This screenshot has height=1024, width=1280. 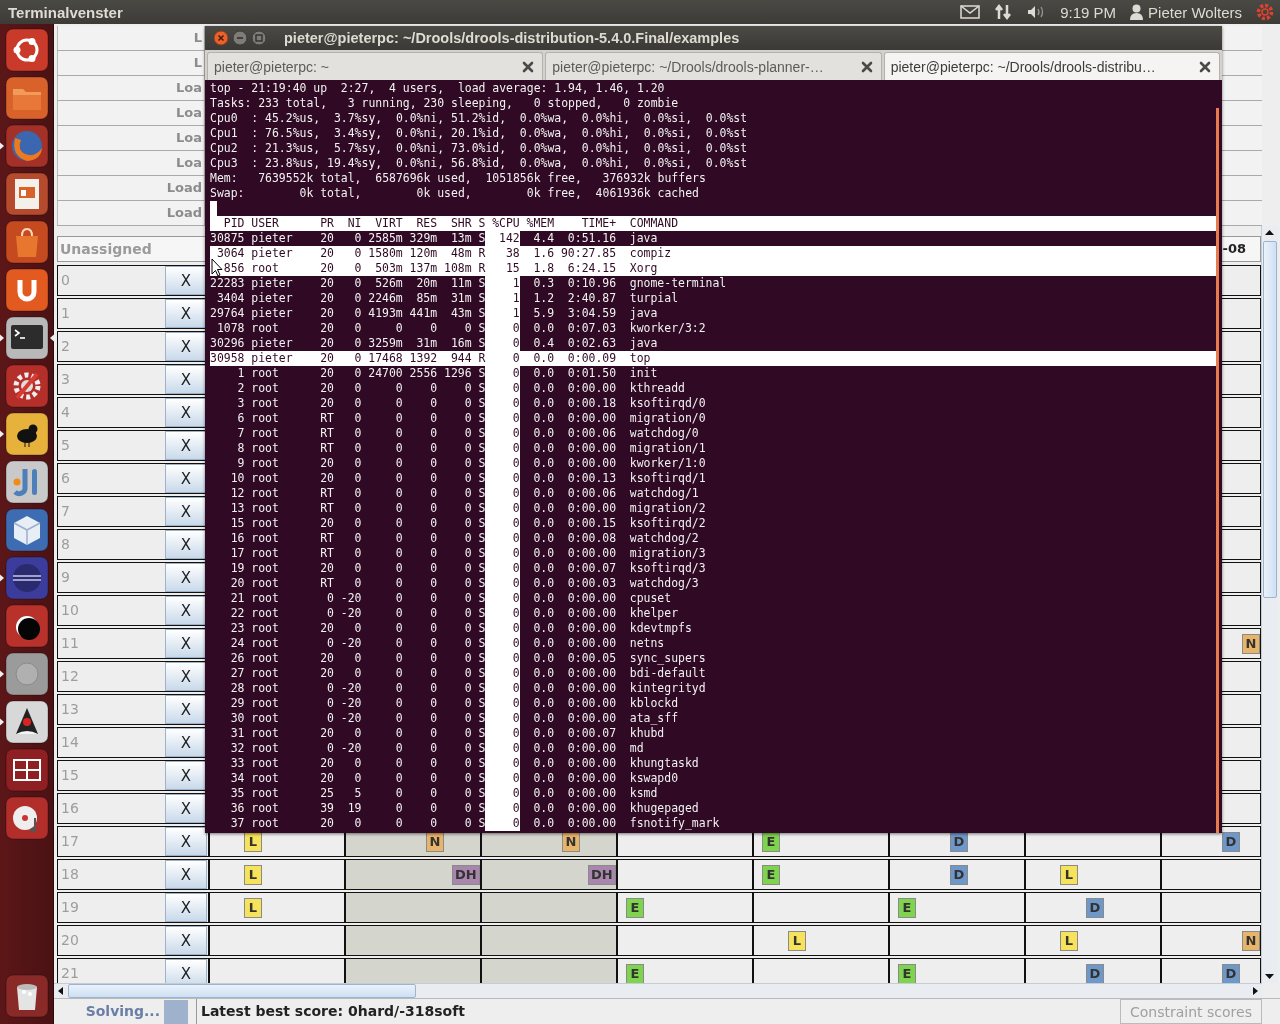 What do you see at coordinates (667, 403) in the screenshot?
I see `process-cell: ksoftirqd/0` at bounding box center [667, 403].